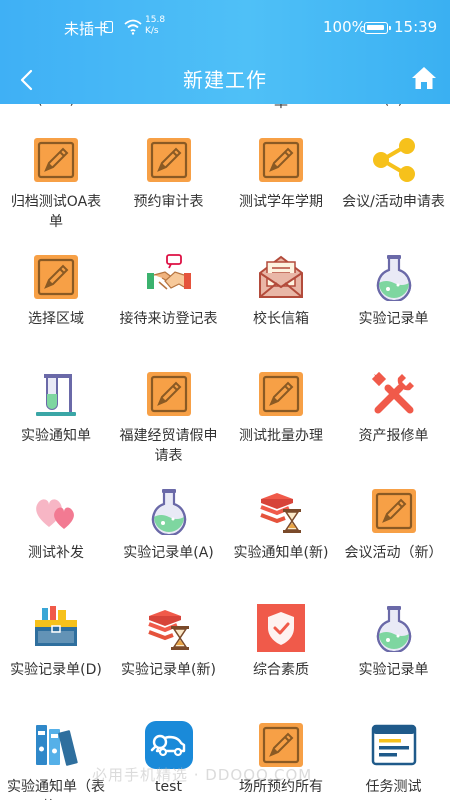 Image resolution: width=450 pixels, height=800 pixels. What do you see at coordinates (281, 319) in the screenshot?
I see `work-item-label: 校长信箱` at bounding box center [281, 319].